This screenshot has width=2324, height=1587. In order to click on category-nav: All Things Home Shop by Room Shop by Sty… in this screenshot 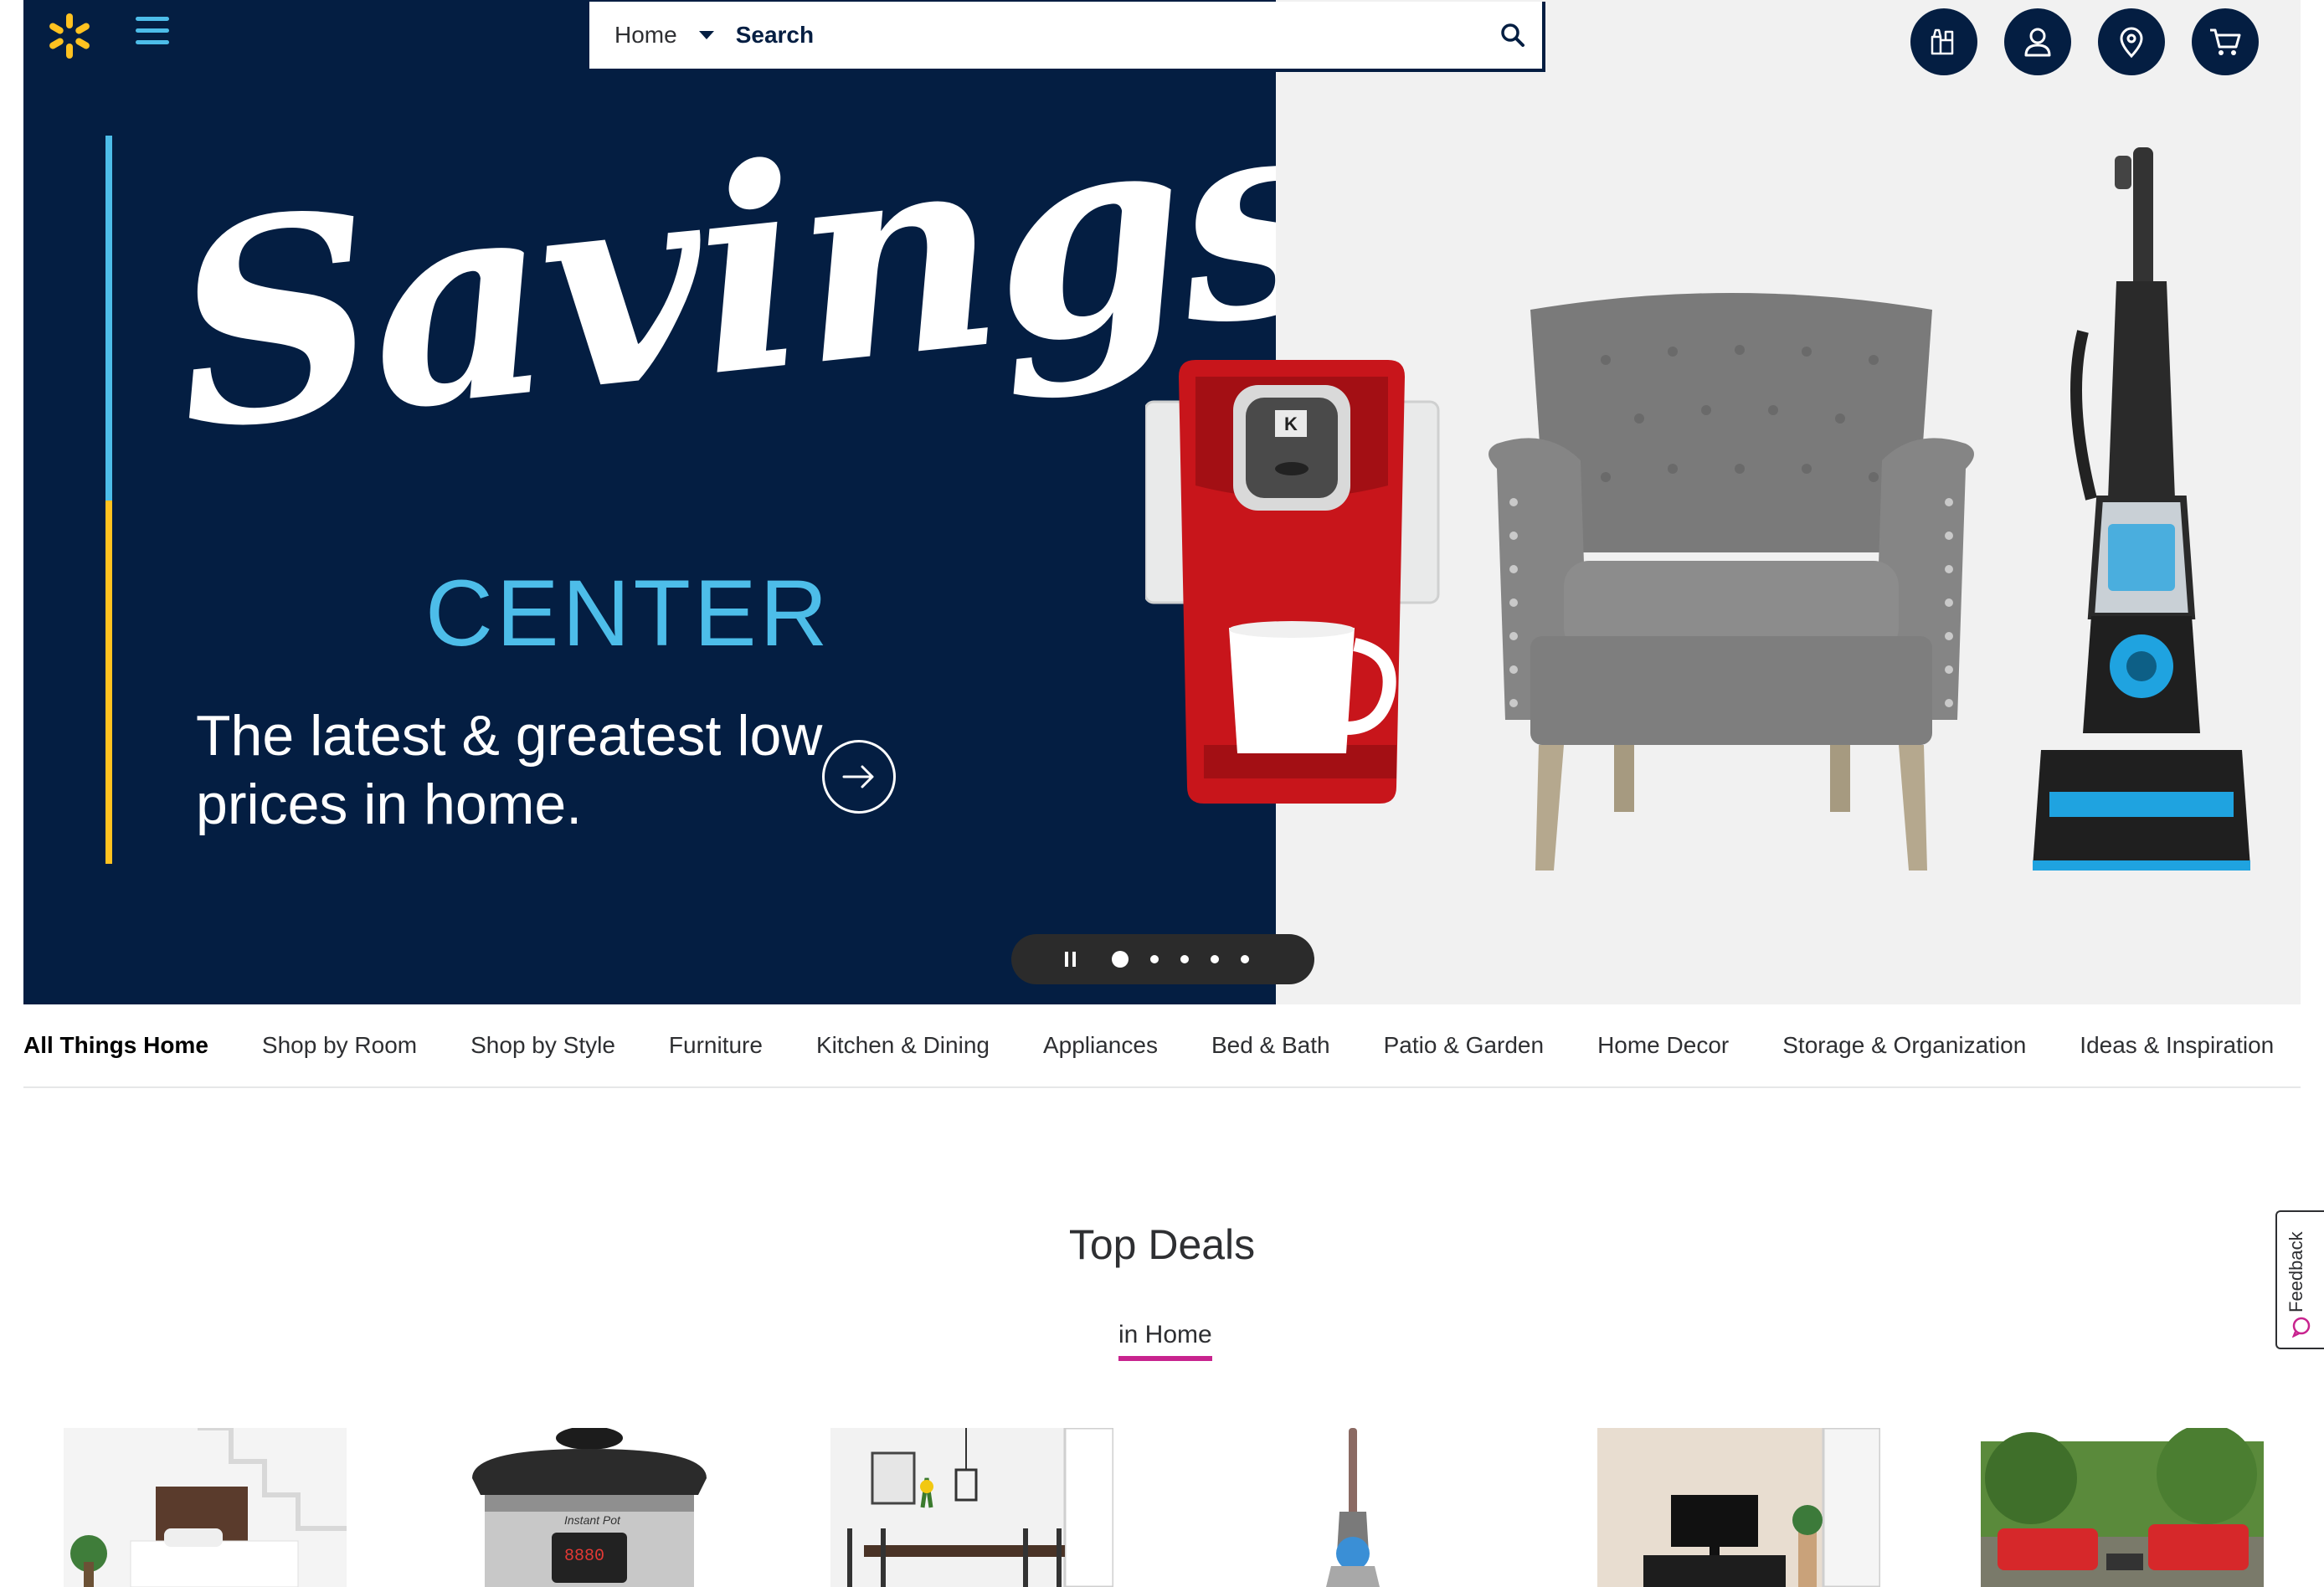, I will do `click(1162, 1046)`.